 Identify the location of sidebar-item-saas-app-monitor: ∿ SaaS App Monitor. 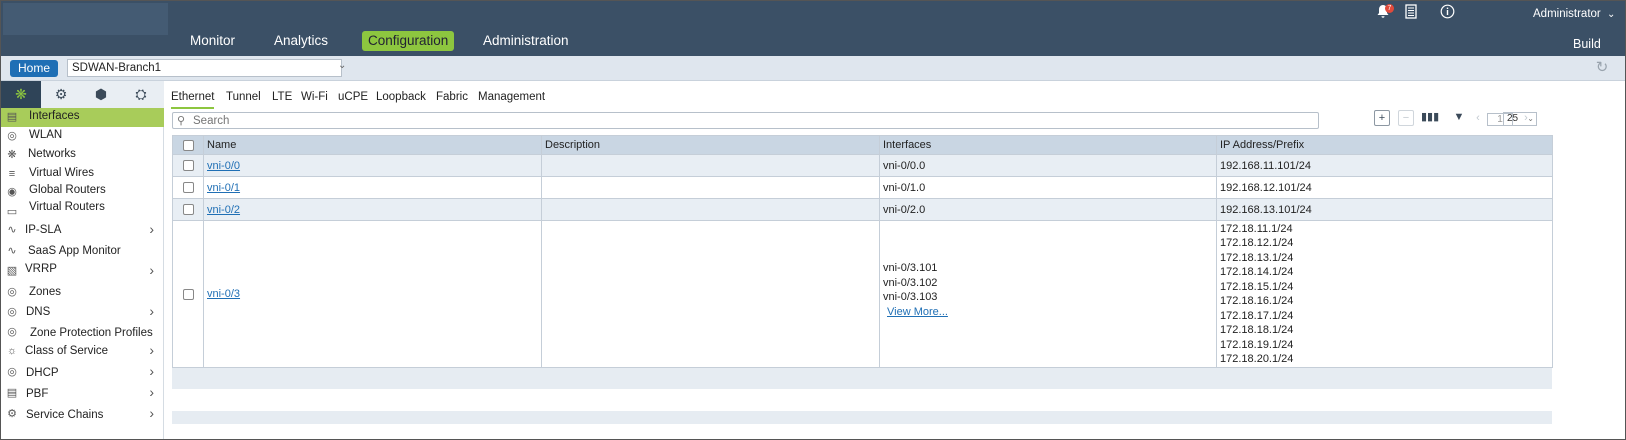
(82, 252).